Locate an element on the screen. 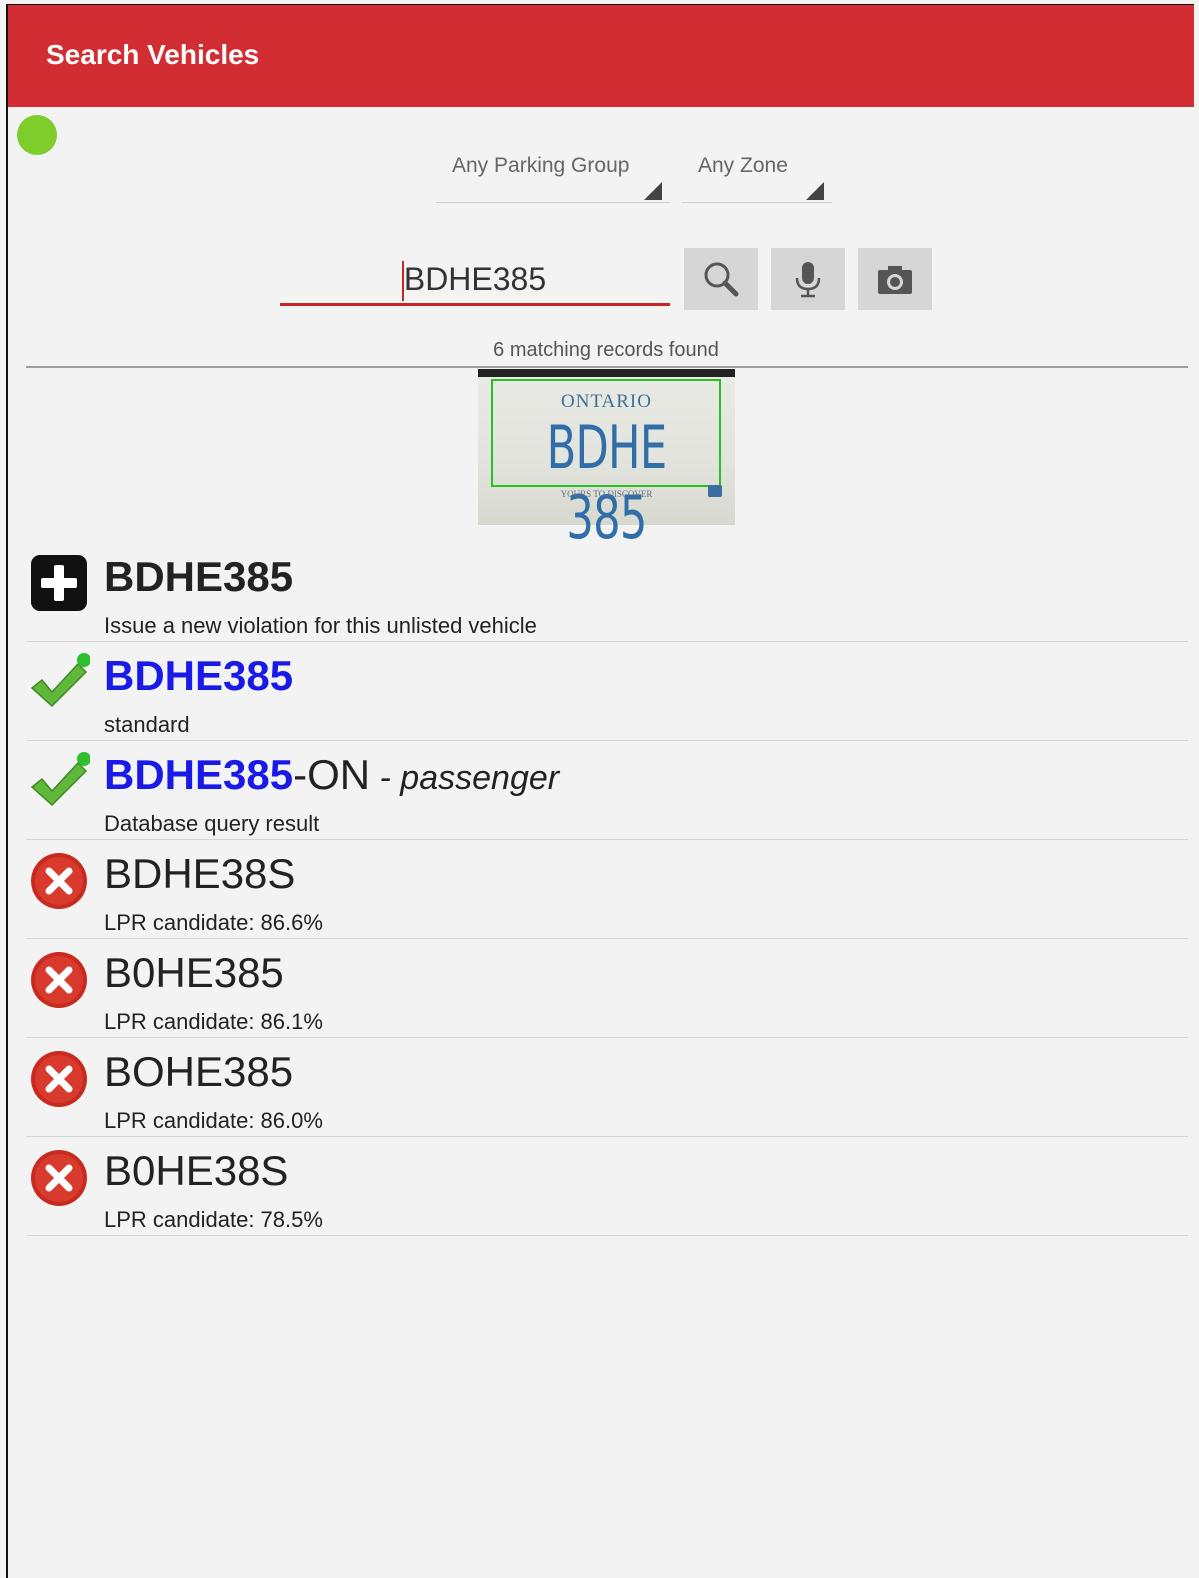  camera-button is located at coordinates (895, 279).